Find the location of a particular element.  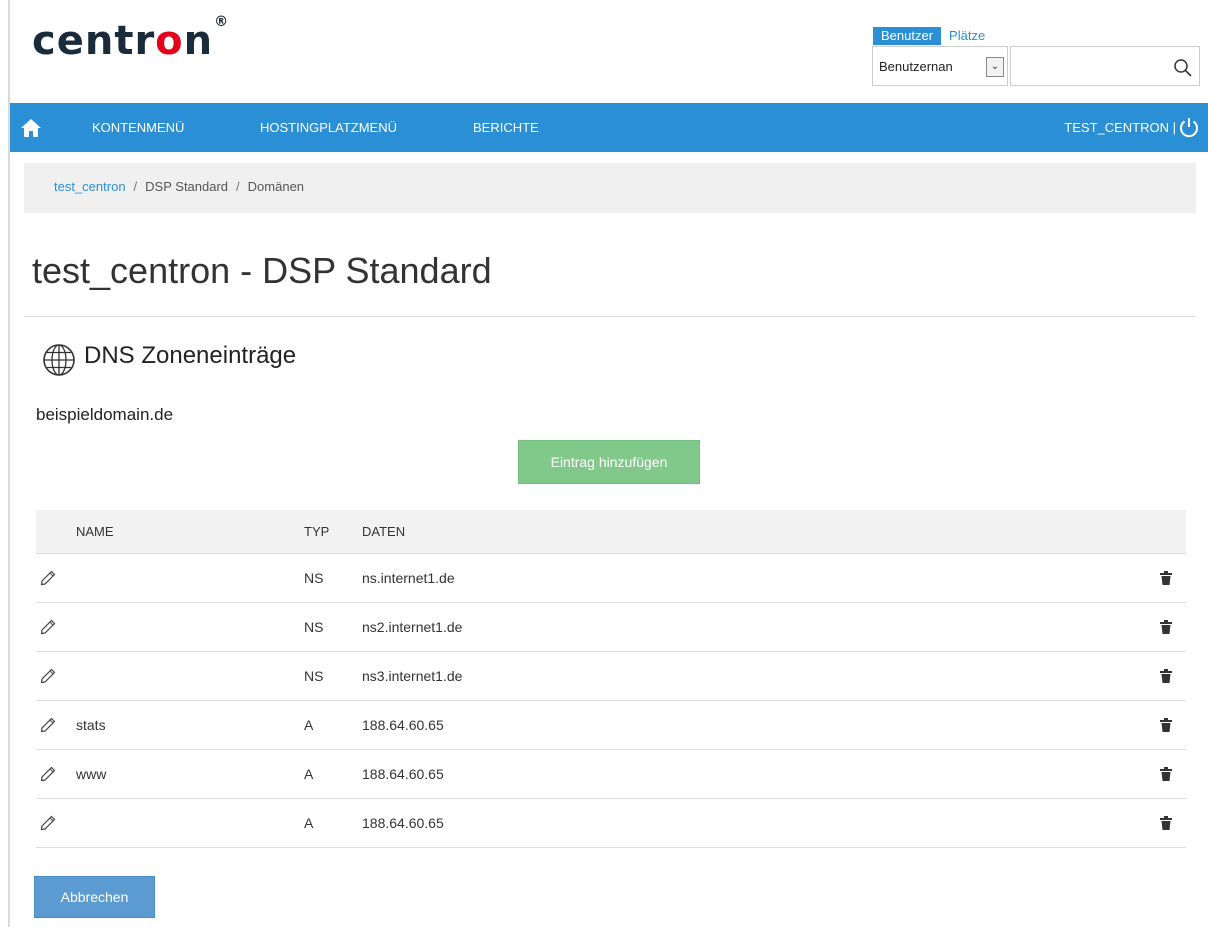

record-name: www is located at coordinates (91, 774).